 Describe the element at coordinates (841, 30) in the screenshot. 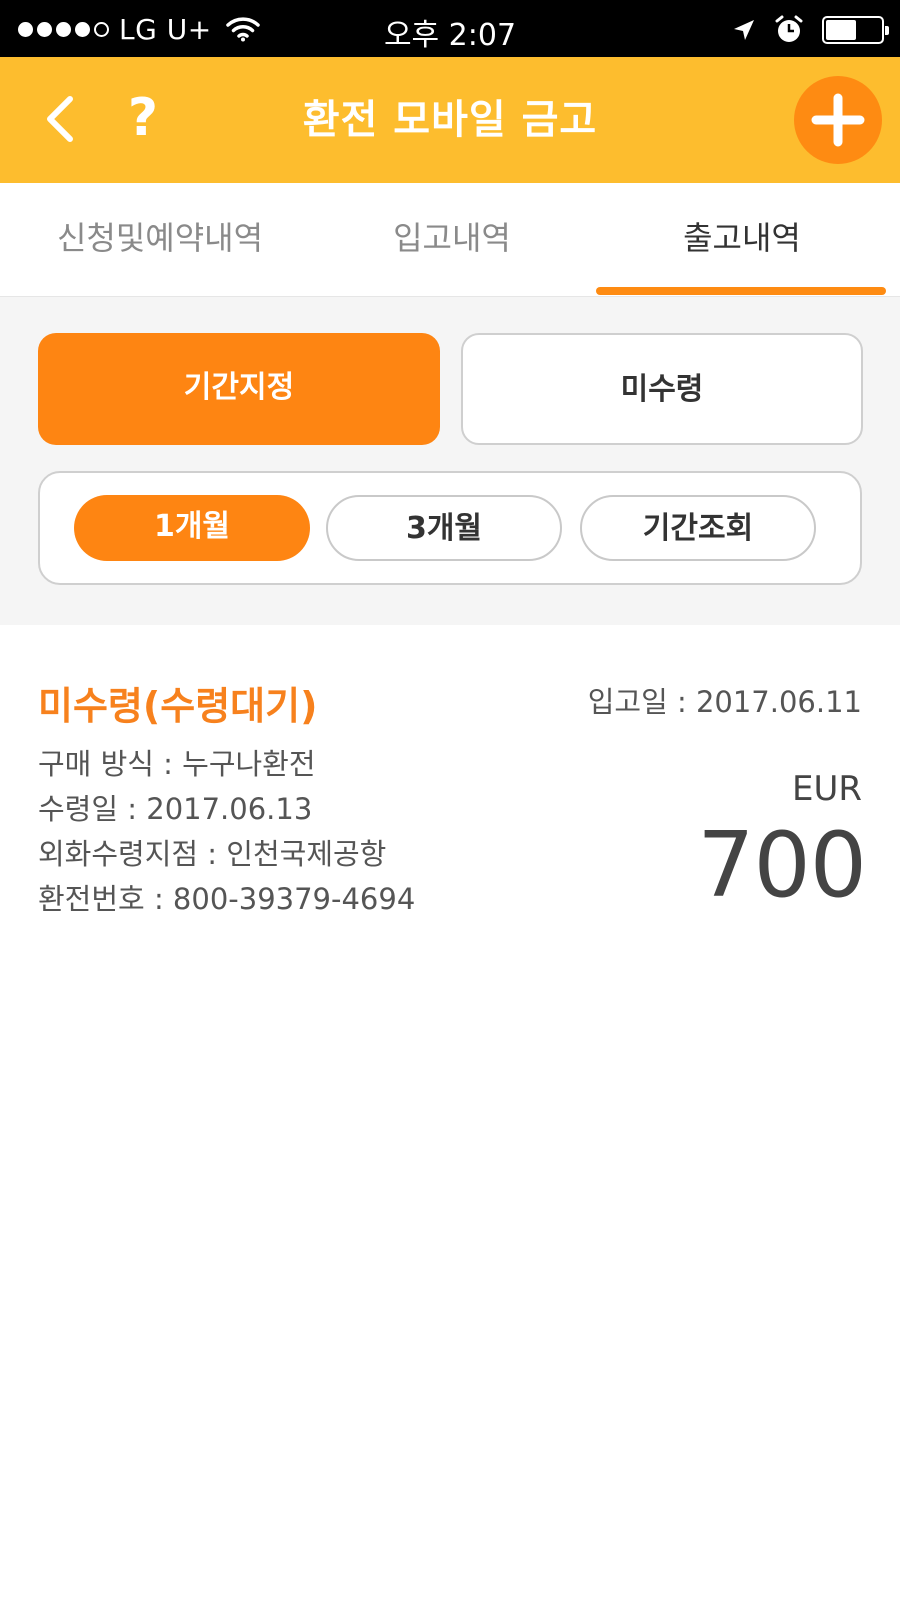

I see `battery-fill` at that location.